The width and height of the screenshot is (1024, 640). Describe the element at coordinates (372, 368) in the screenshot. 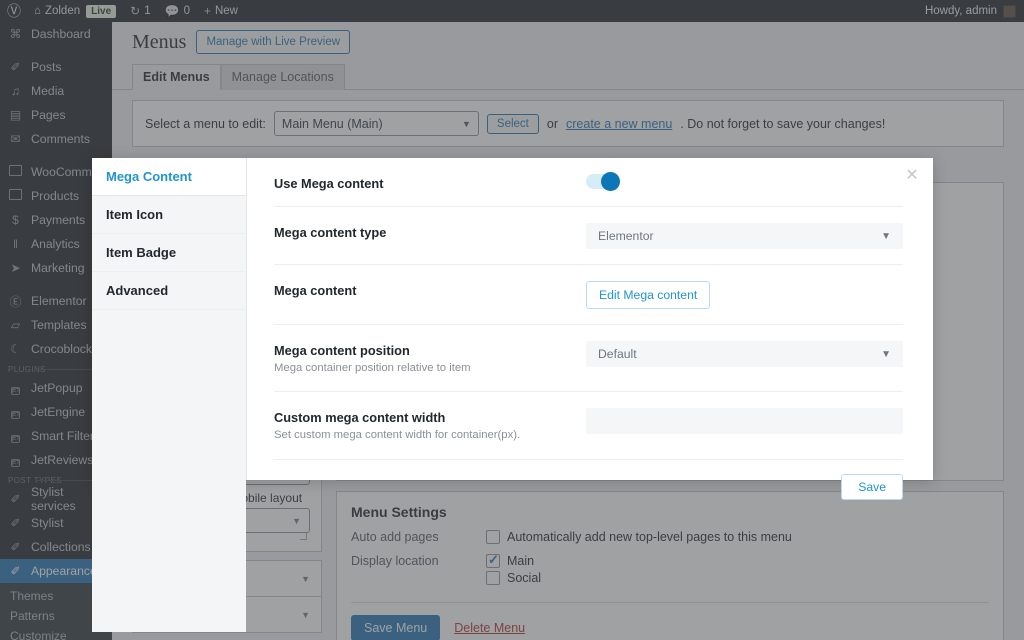

I see `field-mega-content-position-desc: Mega container position relative to item` at that location.